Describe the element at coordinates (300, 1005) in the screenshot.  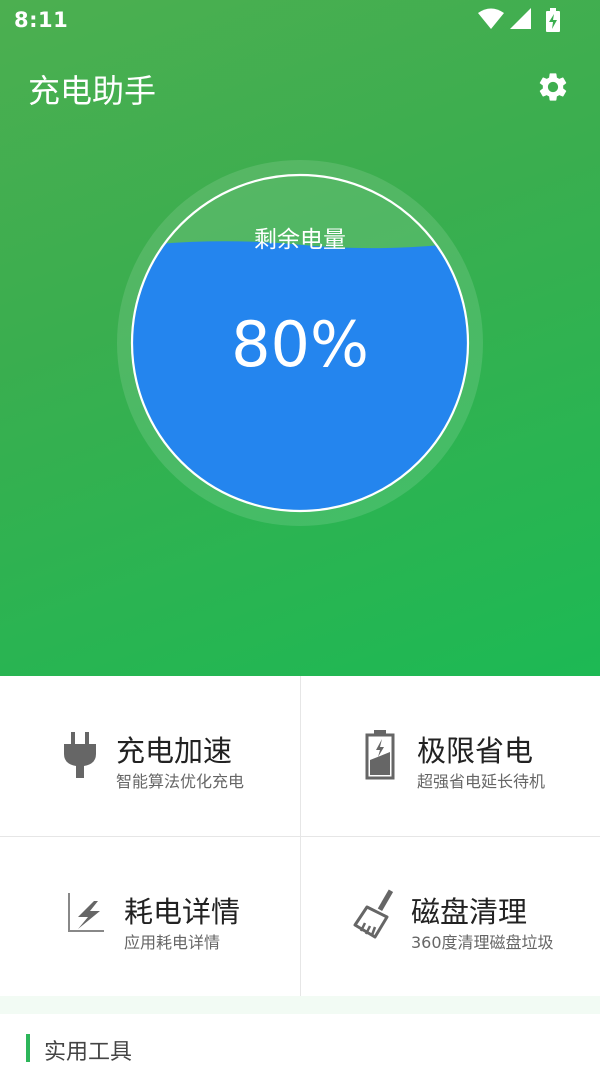
I see `section-divider` at that location.